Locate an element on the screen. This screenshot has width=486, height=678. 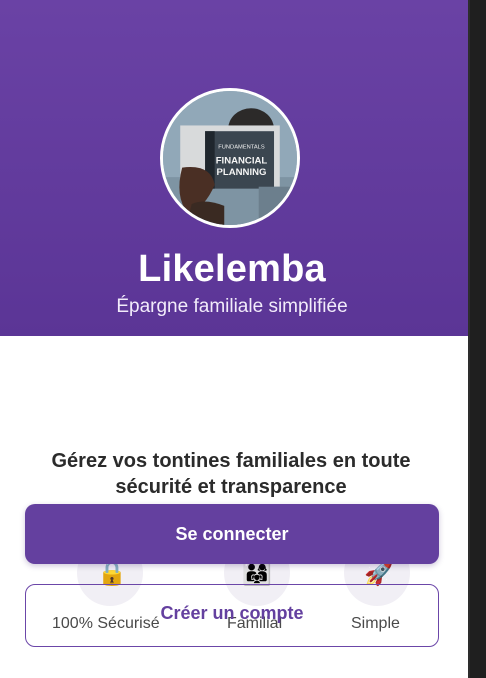
login-button: Se connecter is located at coordinates (232, 534).